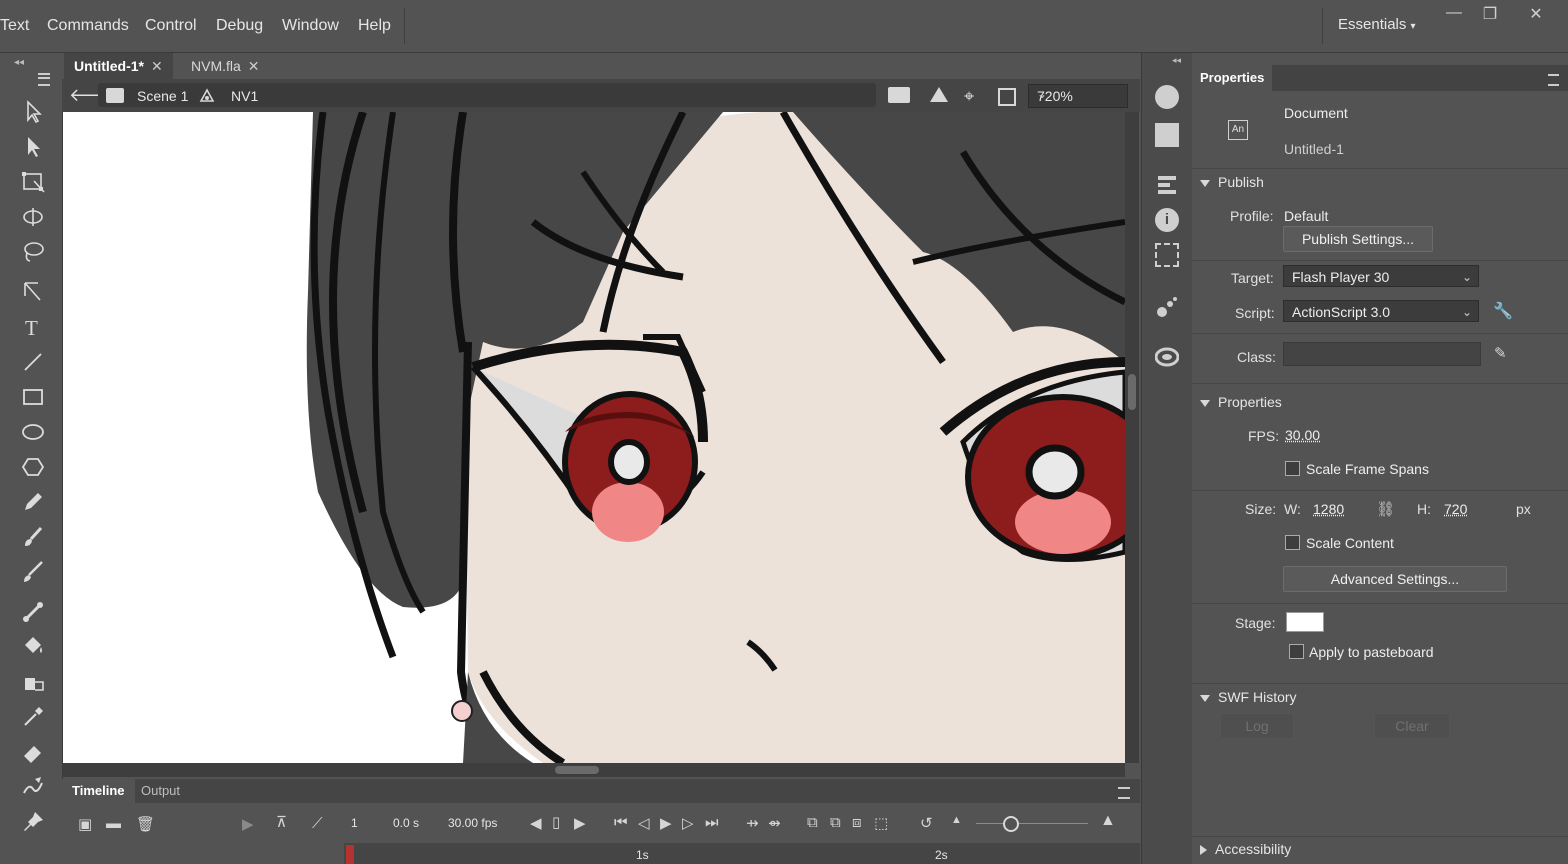  I want to click on undo-icon: ↺, so click(926, 823).